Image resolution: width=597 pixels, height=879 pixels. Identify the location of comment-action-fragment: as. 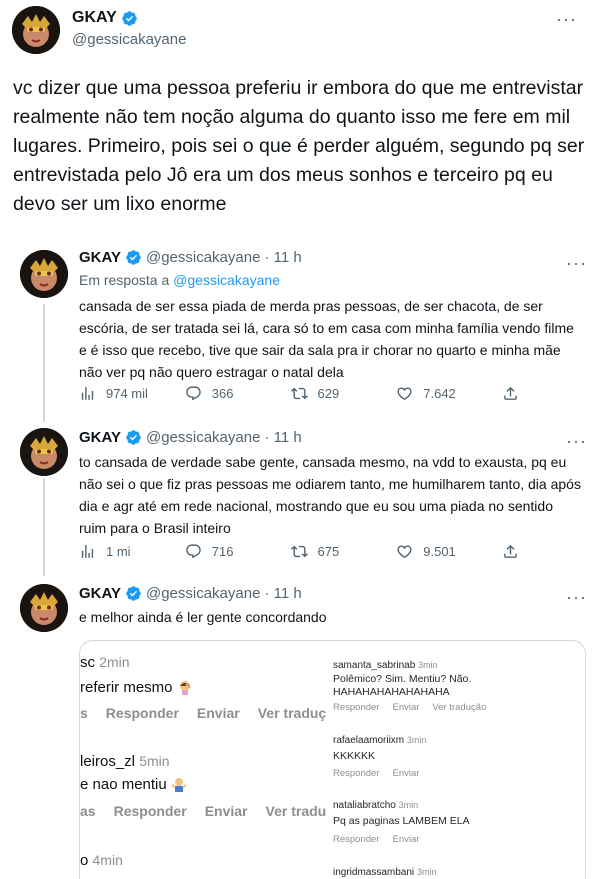
(88, 811).